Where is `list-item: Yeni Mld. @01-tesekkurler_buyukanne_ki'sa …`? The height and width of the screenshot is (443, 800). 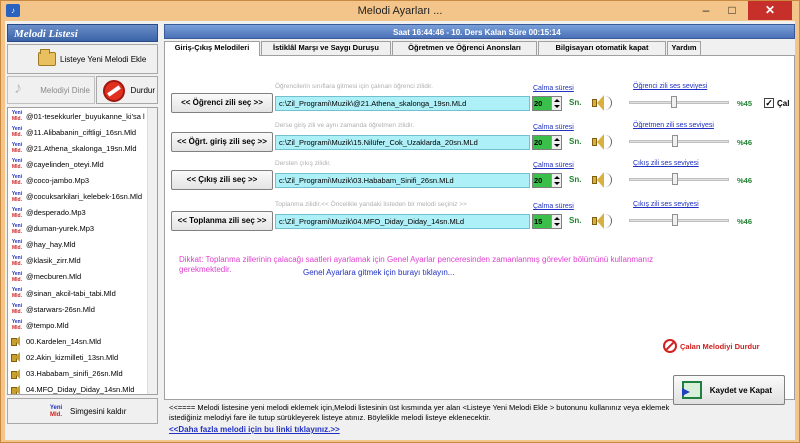 list-item: Yeni Mld. @01-tesekkurler_buyukanne_ki'sa … is located at coordinates (82, 116).